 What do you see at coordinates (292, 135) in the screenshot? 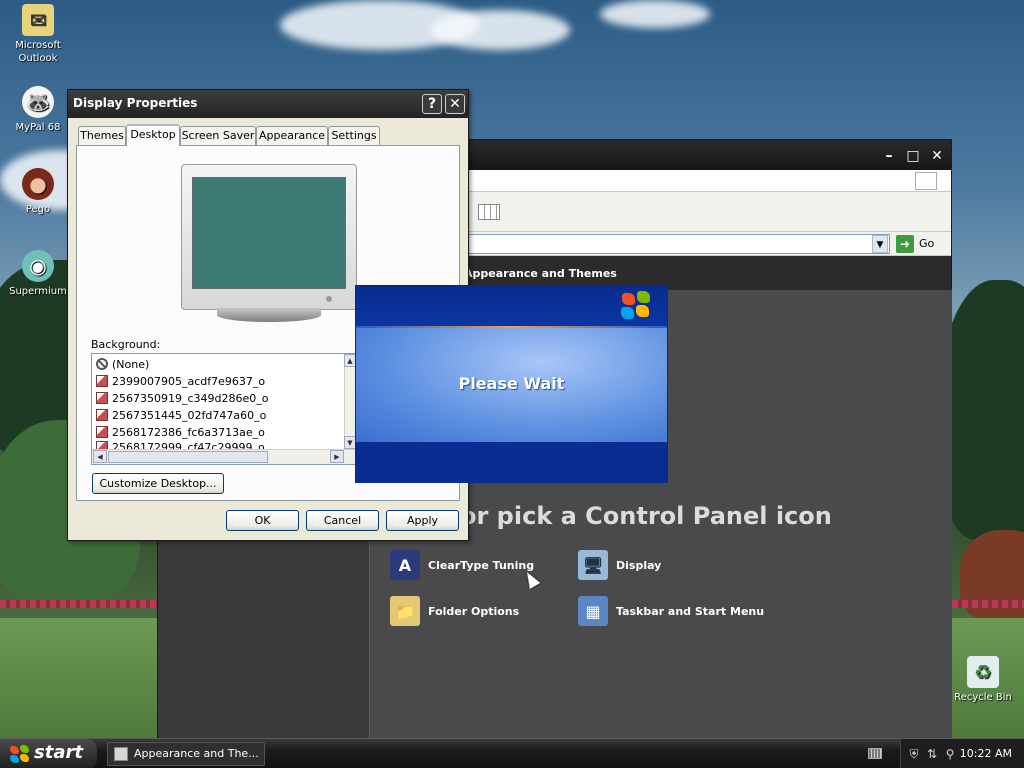
I see `tab-appearance: Appearance` at bounding box center [292, 135].